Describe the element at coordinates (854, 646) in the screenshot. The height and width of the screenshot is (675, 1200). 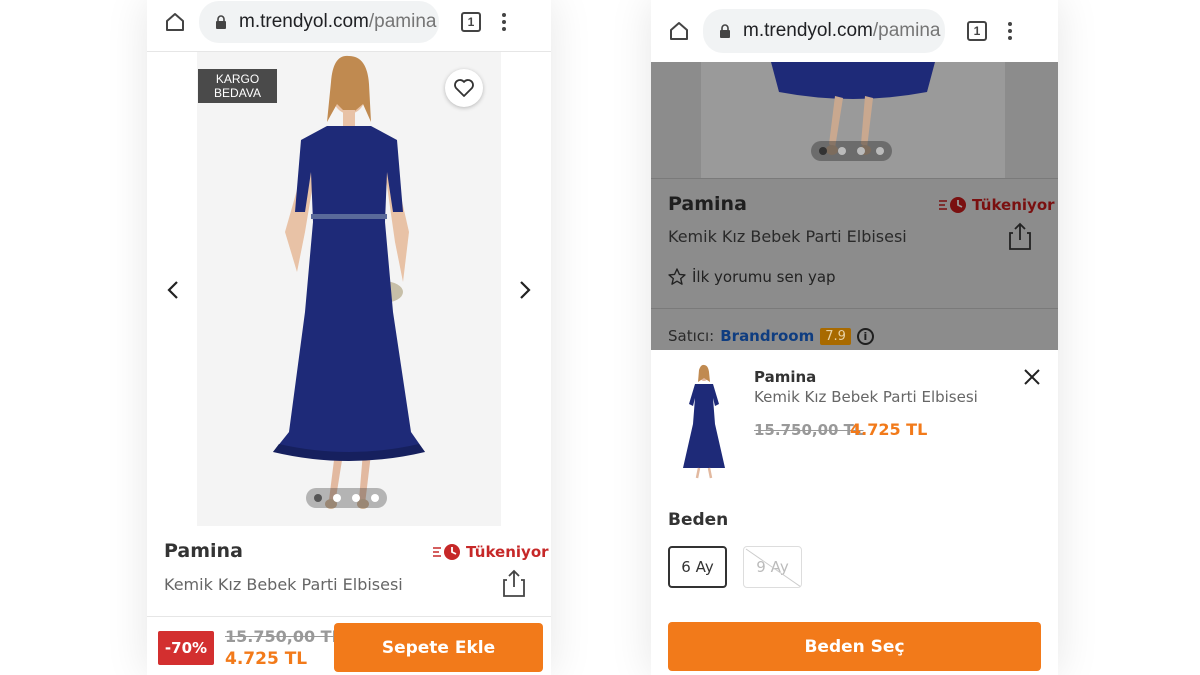
I see `select-size-button: Beden Seç` at that location.